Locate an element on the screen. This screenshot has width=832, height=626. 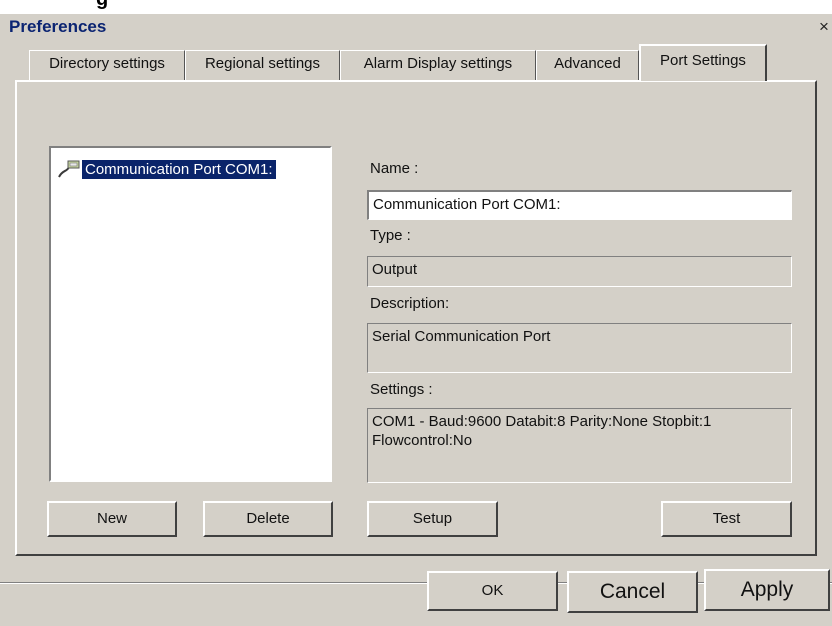
description-label: Description: is located at coordinates (410, 303).